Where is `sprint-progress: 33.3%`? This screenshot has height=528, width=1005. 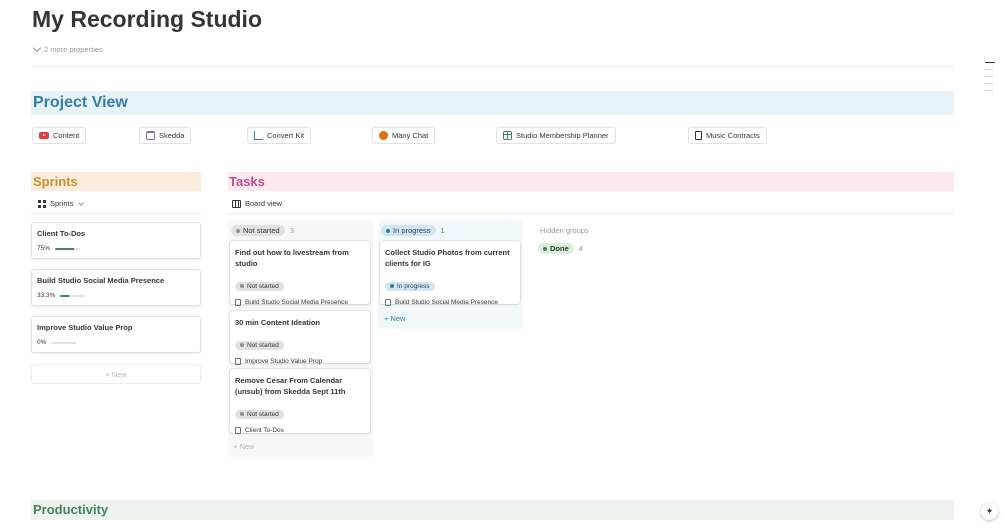
sprint-progress: 33.3% is located at coordinates (116, 295).